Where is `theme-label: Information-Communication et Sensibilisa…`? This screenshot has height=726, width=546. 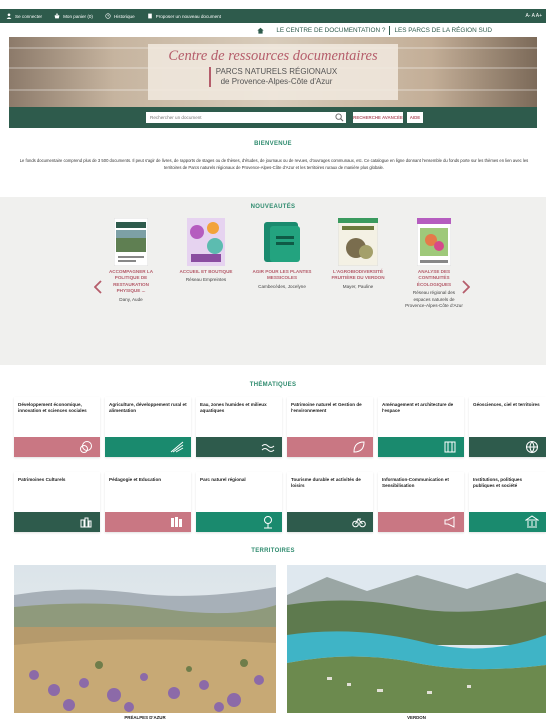
theme-label: Information-Communication et Sensibilisa… is located at coordinates (415, 483).